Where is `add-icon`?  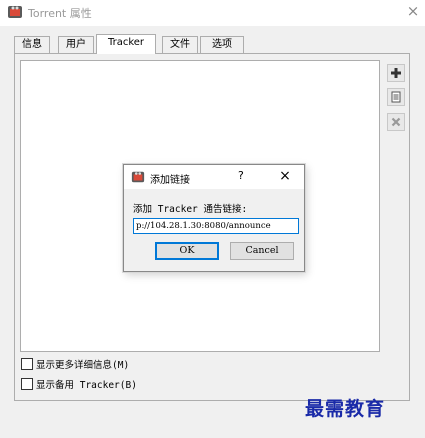 add-icon is located at coordinates (396, 73).